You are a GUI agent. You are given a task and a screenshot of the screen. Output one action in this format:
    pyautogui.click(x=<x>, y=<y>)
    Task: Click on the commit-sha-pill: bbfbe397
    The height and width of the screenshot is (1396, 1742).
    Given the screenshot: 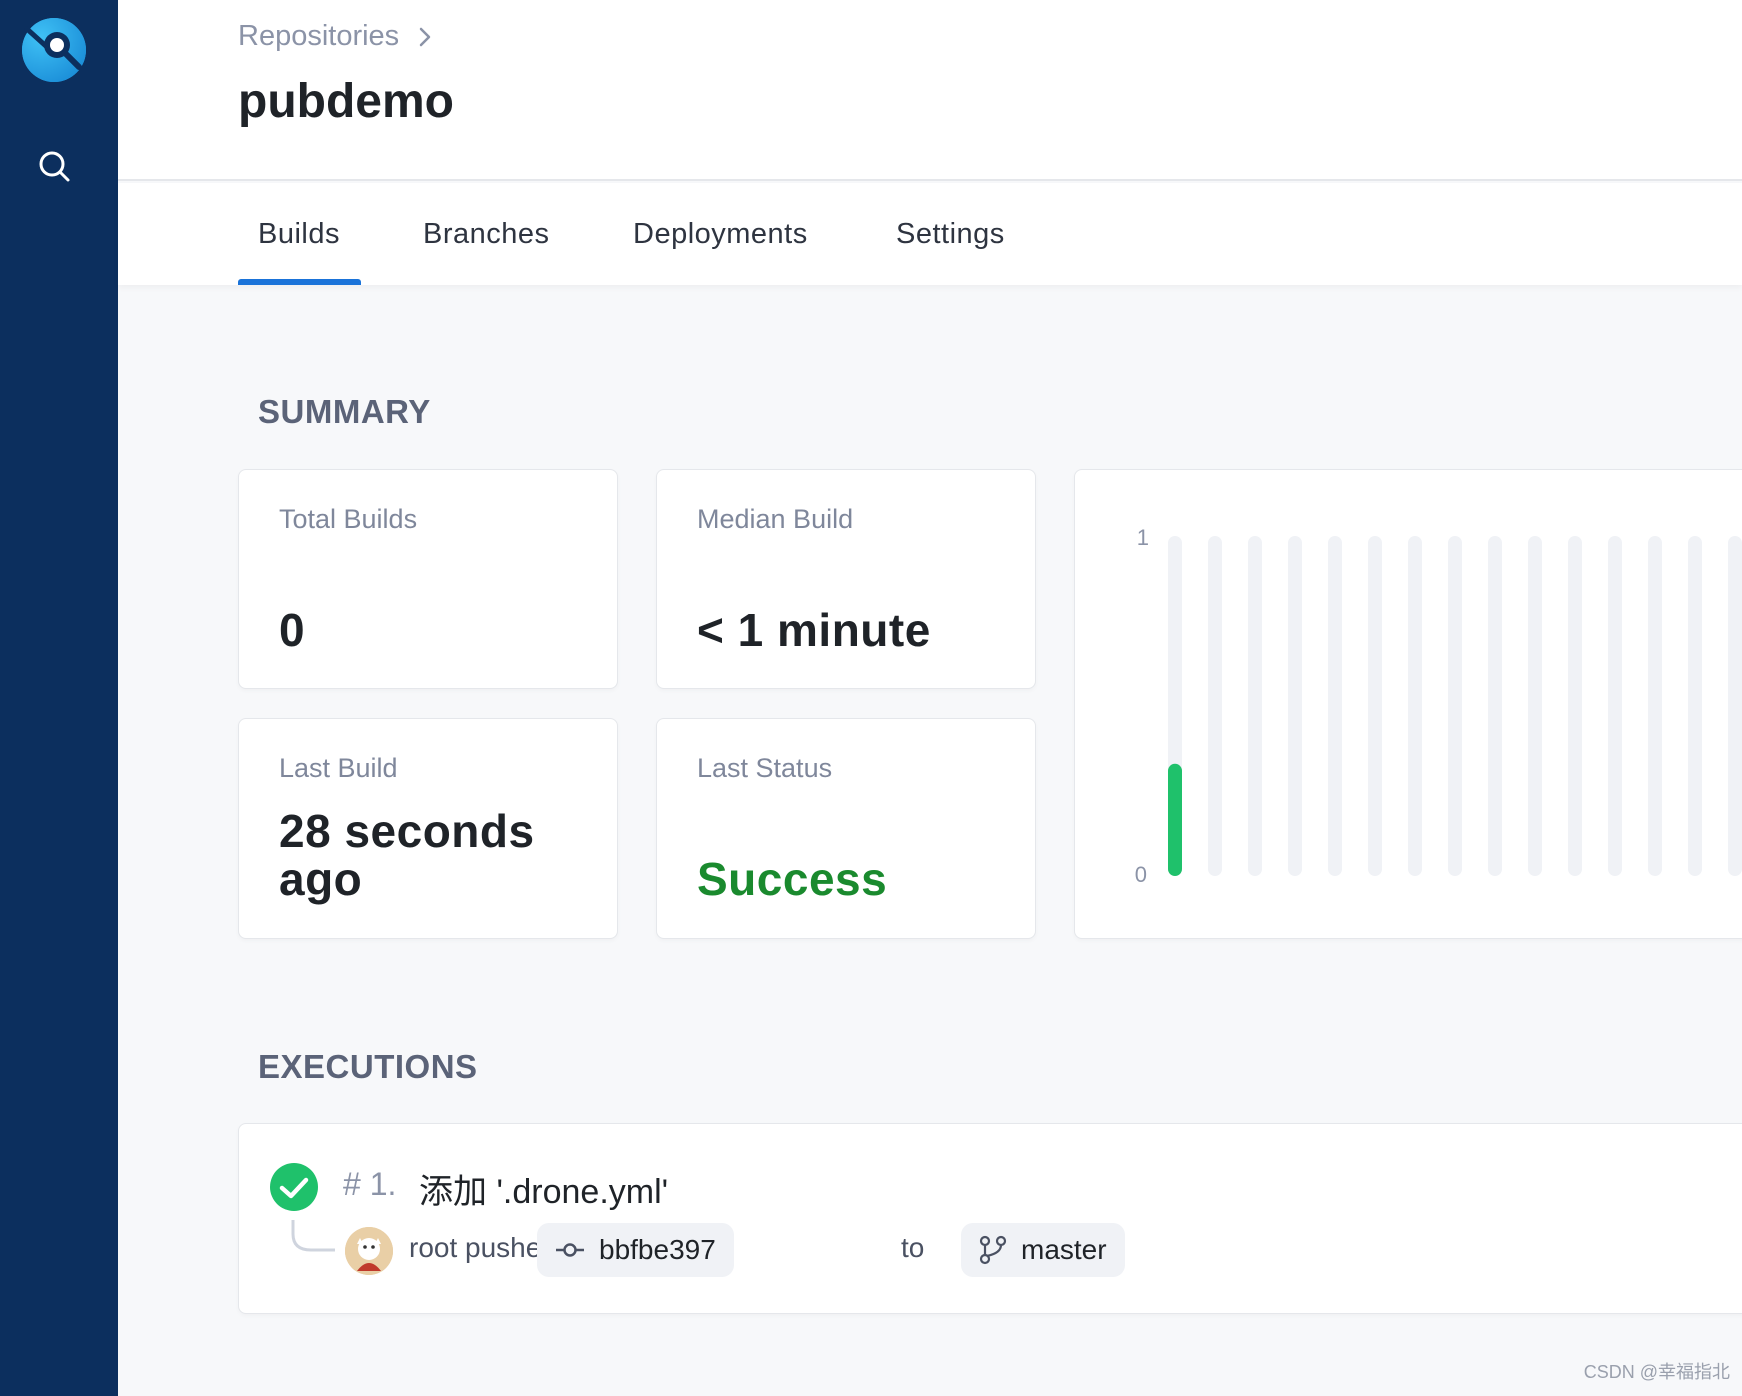 What is the action you would take?
    pyautogui.click(x=635, y=1250)
    